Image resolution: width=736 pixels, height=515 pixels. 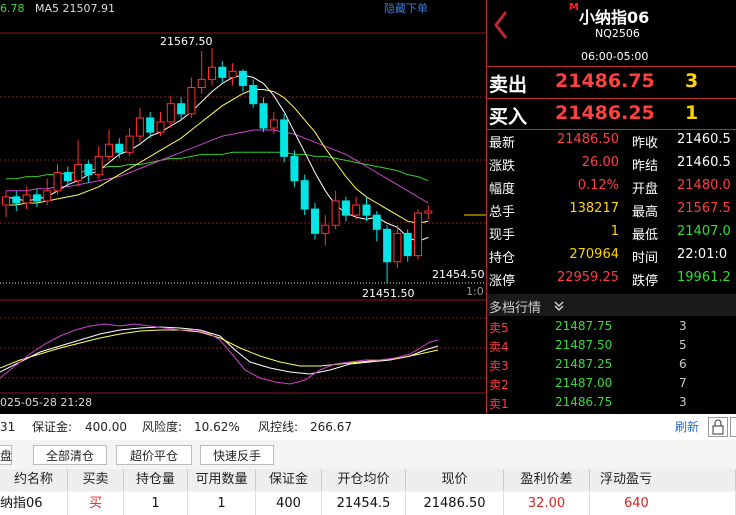 What do you see at coordinates (70, 455) in the screenshot?
I see `close-all-button: 全部清仓` at bounding box center [70, 455].